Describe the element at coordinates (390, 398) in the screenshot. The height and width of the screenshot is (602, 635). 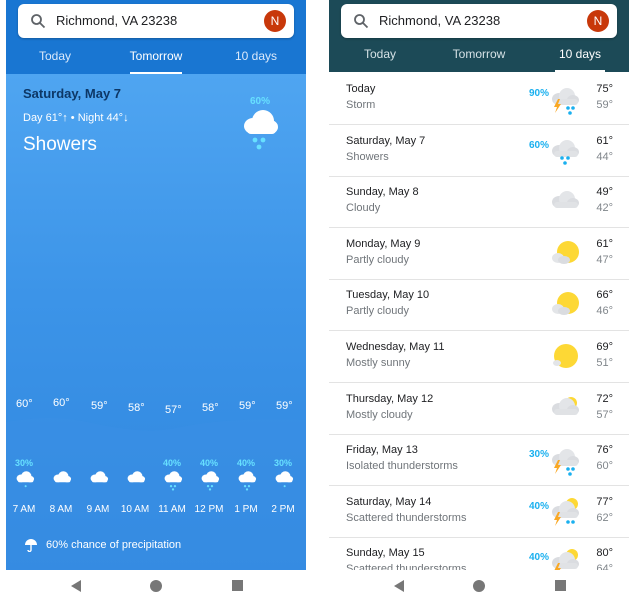
I see `day-label: Thursday, May 12` at that location.